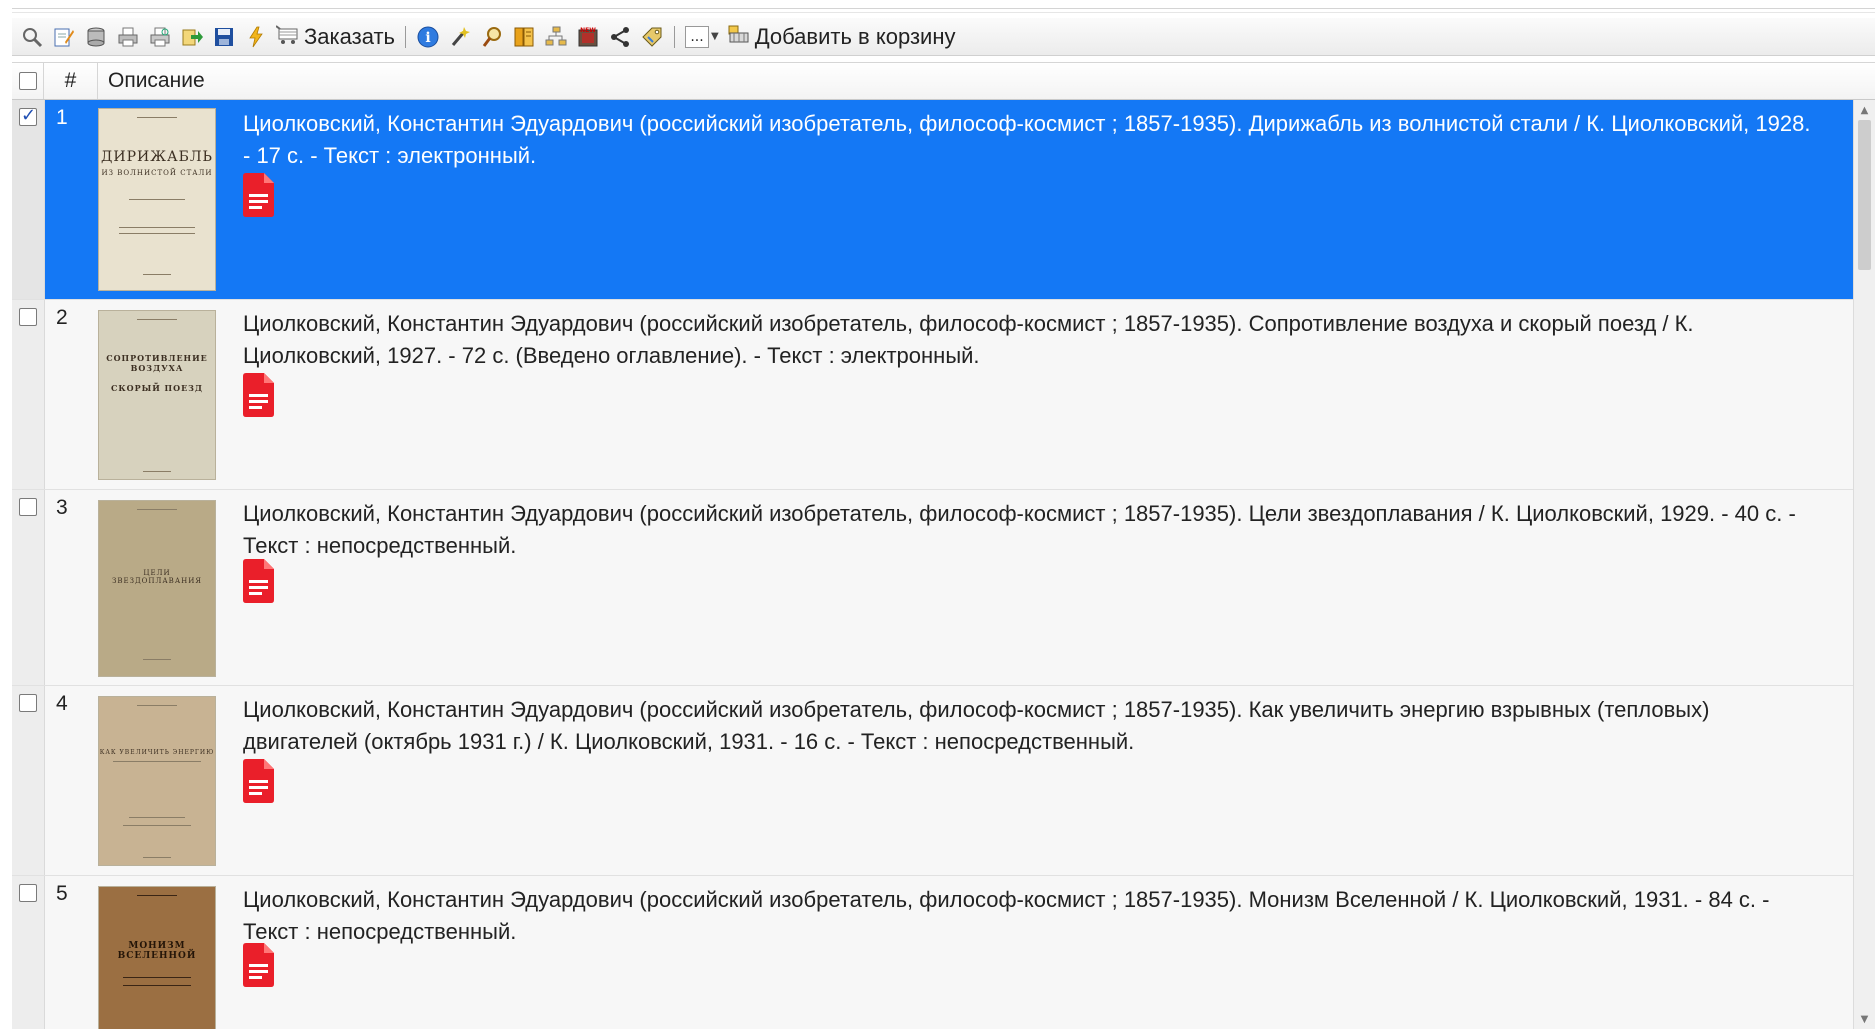 This screenshot has width=1875, height=1029. I want to click on cart-icon, so click(287, 37).